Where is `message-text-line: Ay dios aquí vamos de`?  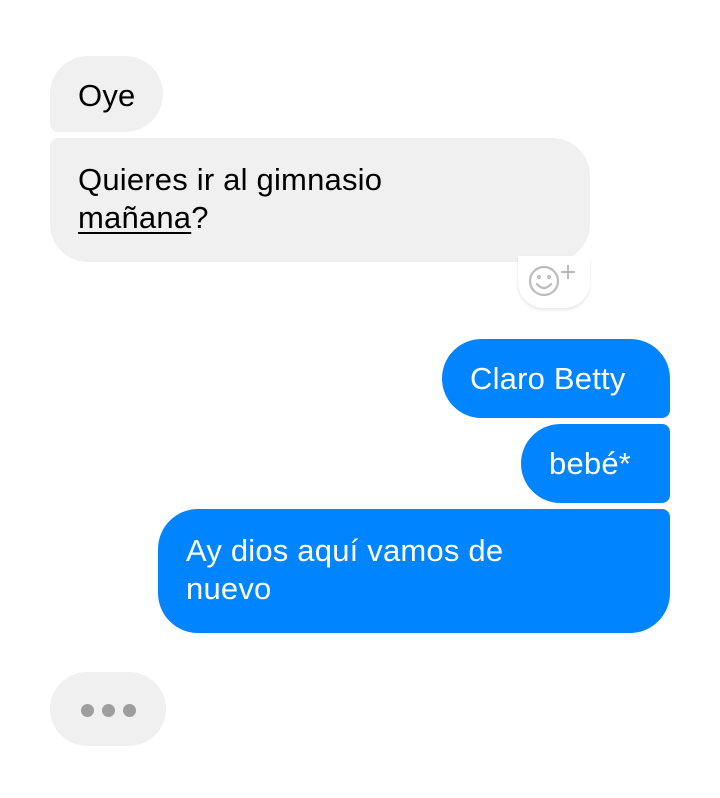
message-text-line: Ay dios aquí vamos de is located at coordinates (345, 550).